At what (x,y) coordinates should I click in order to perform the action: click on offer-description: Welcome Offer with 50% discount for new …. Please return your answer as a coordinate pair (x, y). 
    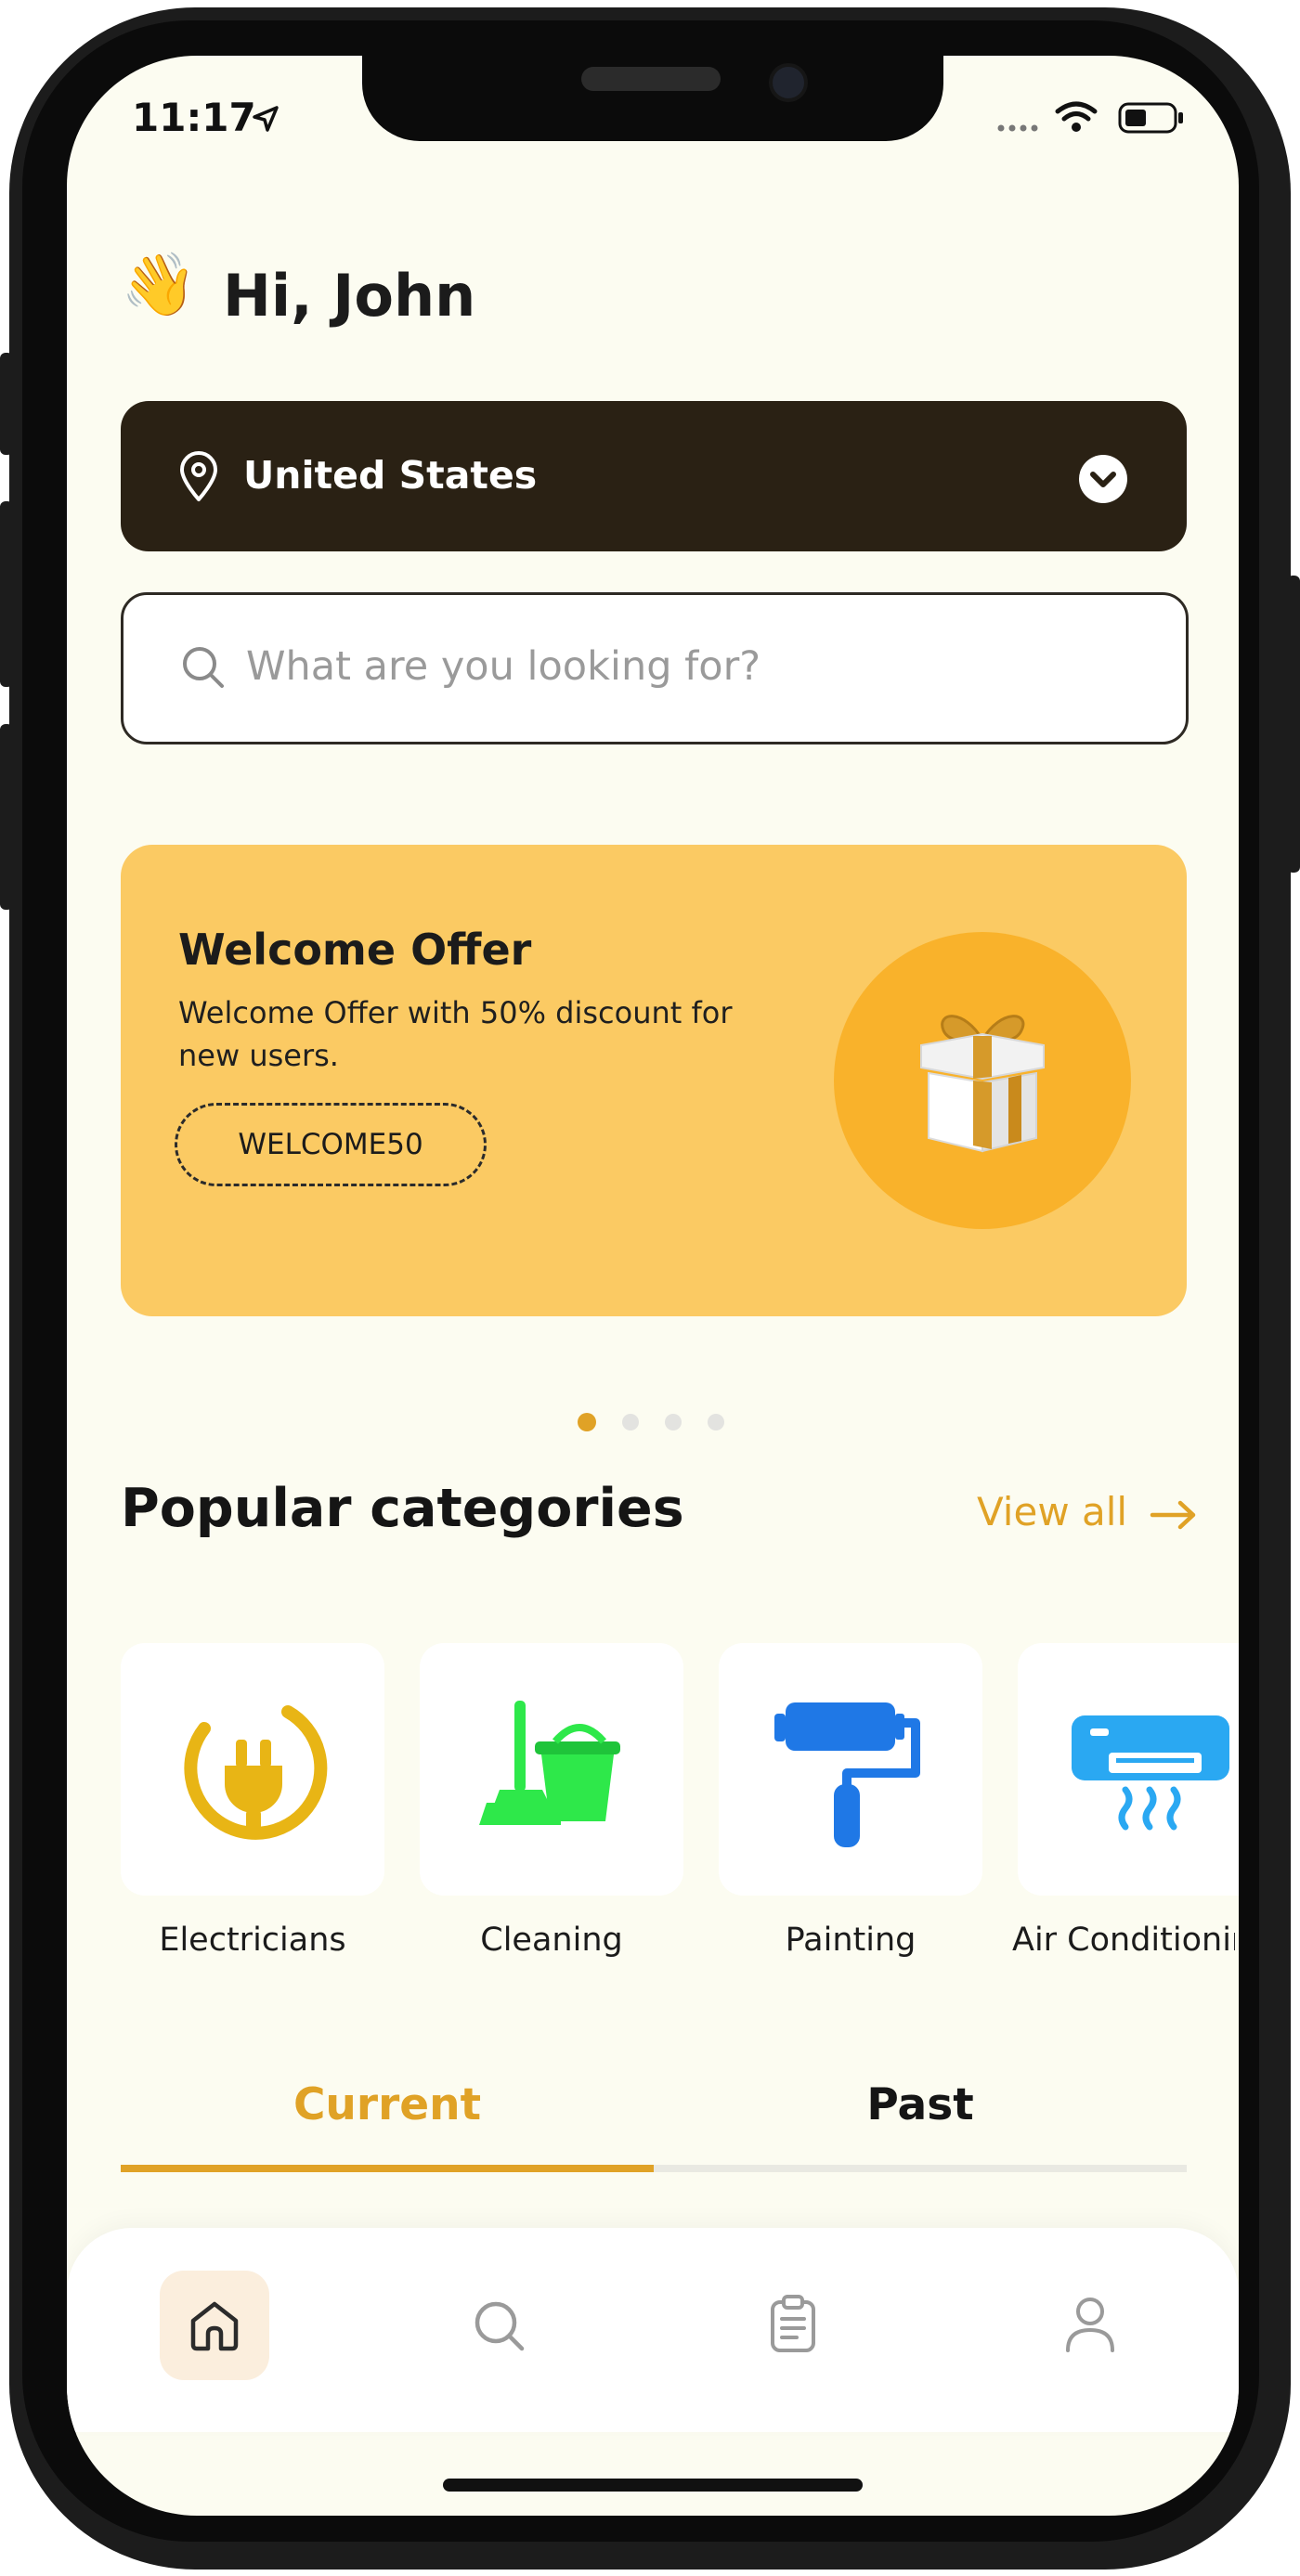
    Looking at the image, I should click on (455, 1034).